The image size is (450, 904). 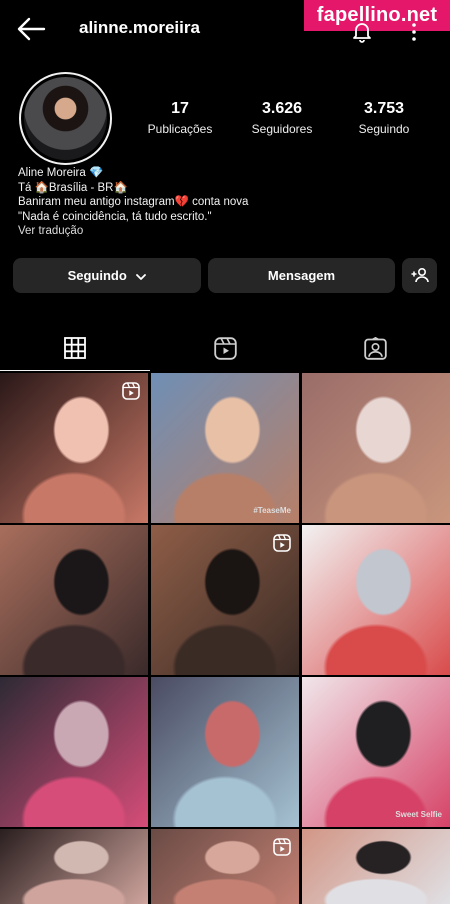 What do you see at coordinates (362, 32) in the screenshot?
I see `bell-icon` at bounding box center [362, 32].